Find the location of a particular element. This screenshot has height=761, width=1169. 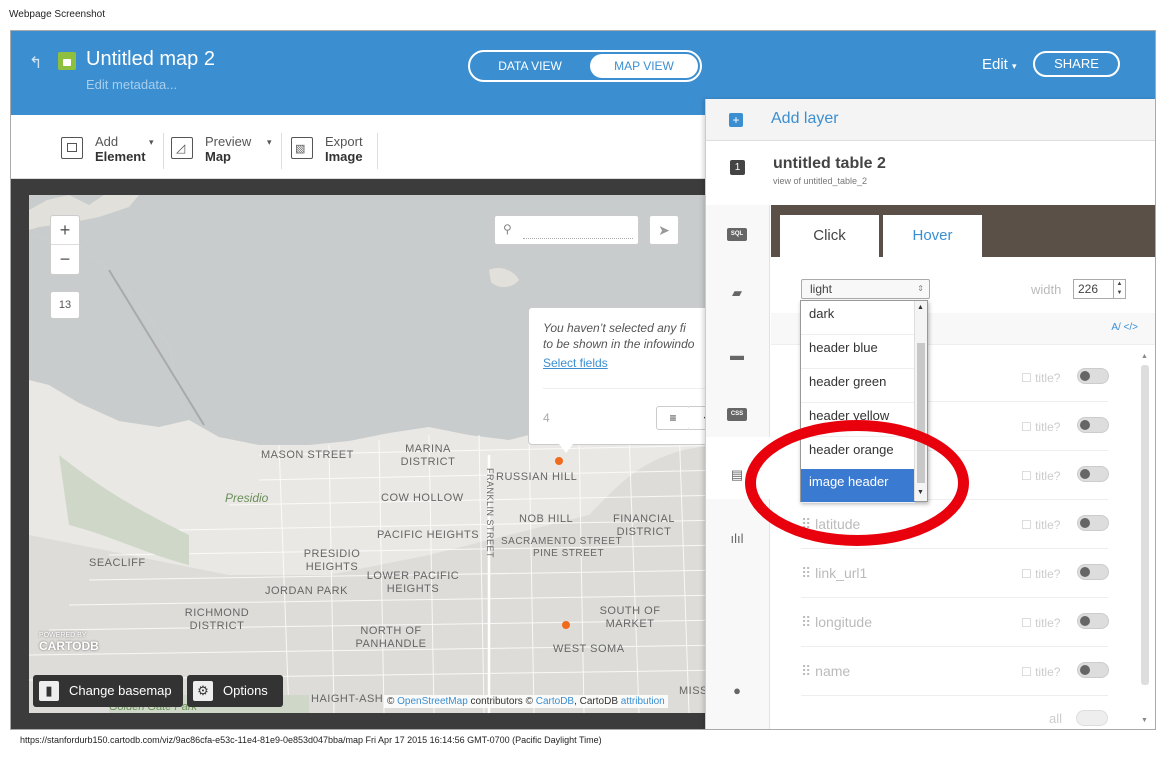

field-label: longitude is located at coordinates (843, 622).